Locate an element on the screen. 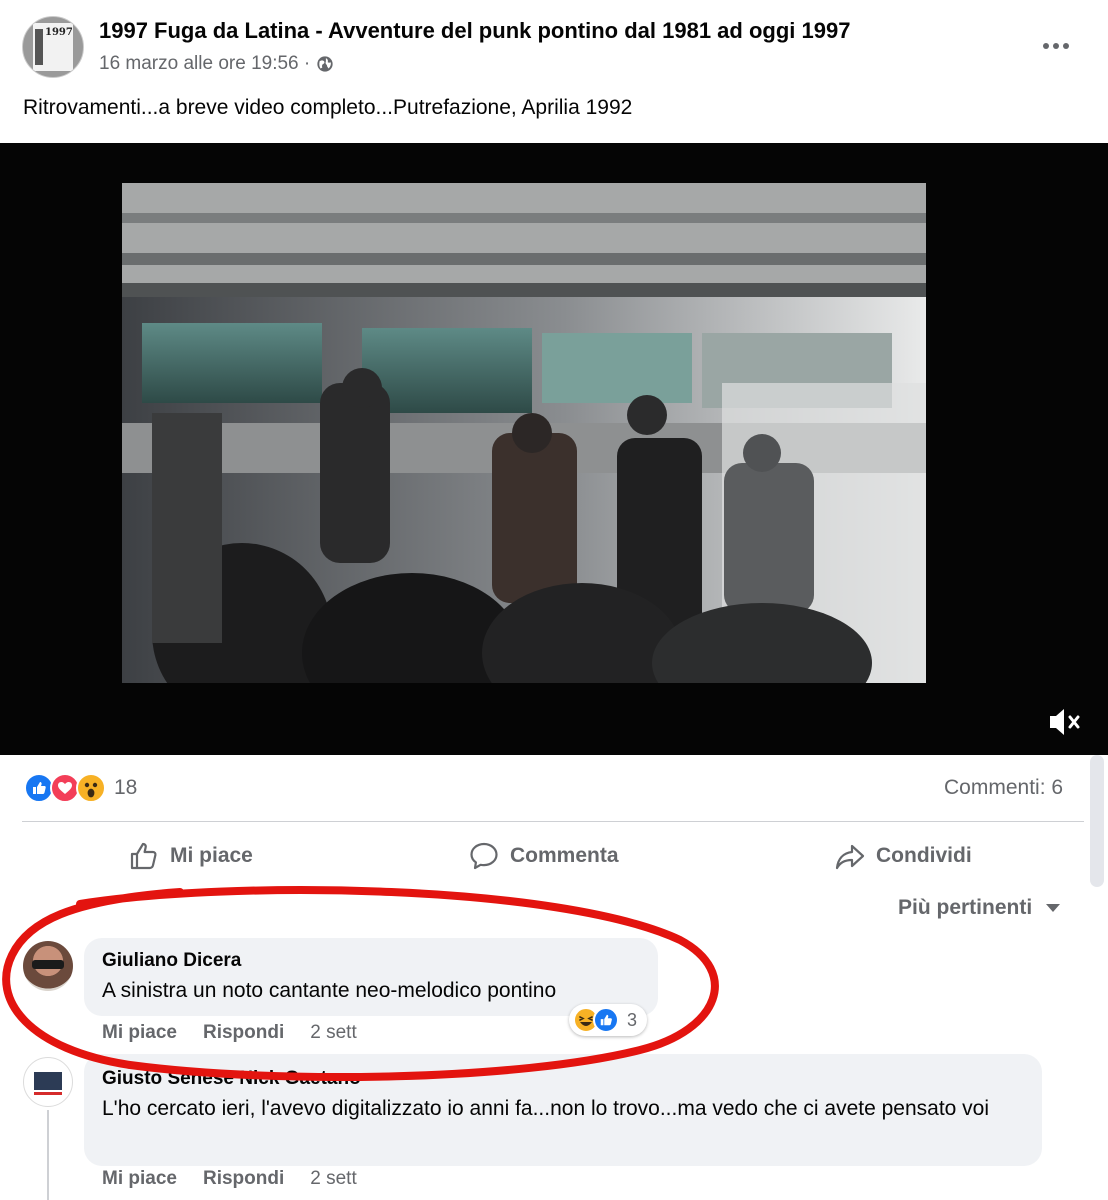 This screenshot has width=1108, height=1200. wow-icon is located at coordinates (91, 788).